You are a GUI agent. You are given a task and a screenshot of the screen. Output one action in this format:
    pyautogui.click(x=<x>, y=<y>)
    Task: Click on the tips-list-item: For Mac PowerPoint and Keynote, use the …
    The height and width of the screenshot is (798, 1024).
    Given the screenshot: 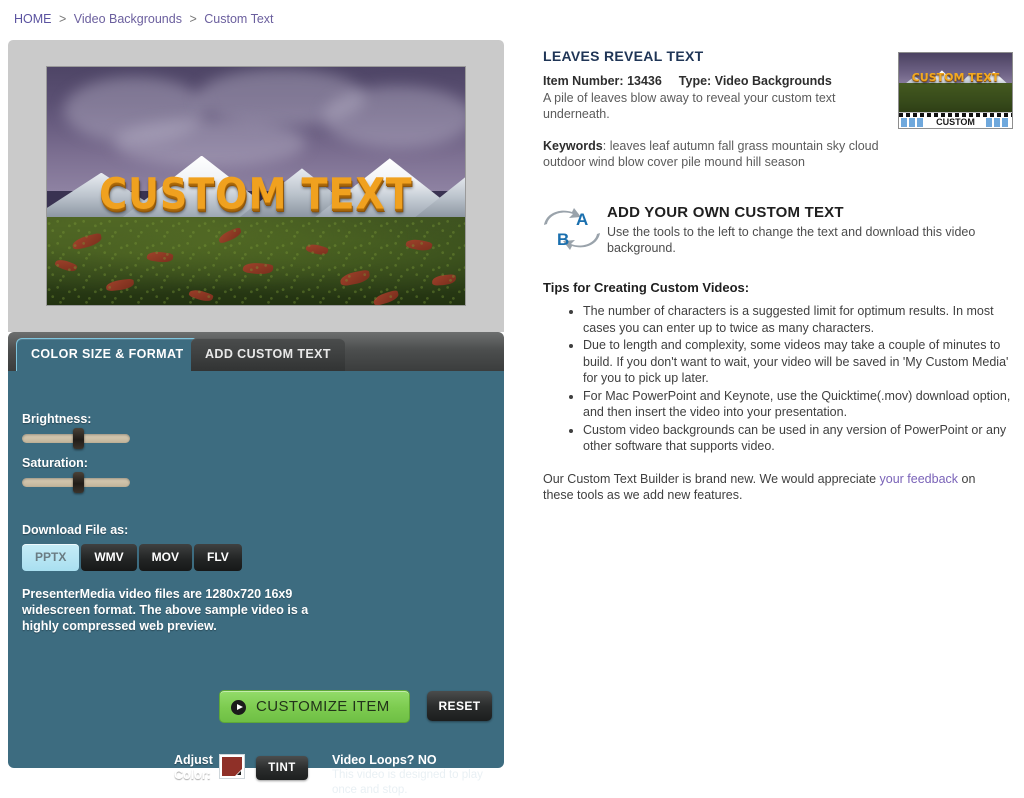 What is the action you would take?
    pyautogui.click(x=798, y=404)
    